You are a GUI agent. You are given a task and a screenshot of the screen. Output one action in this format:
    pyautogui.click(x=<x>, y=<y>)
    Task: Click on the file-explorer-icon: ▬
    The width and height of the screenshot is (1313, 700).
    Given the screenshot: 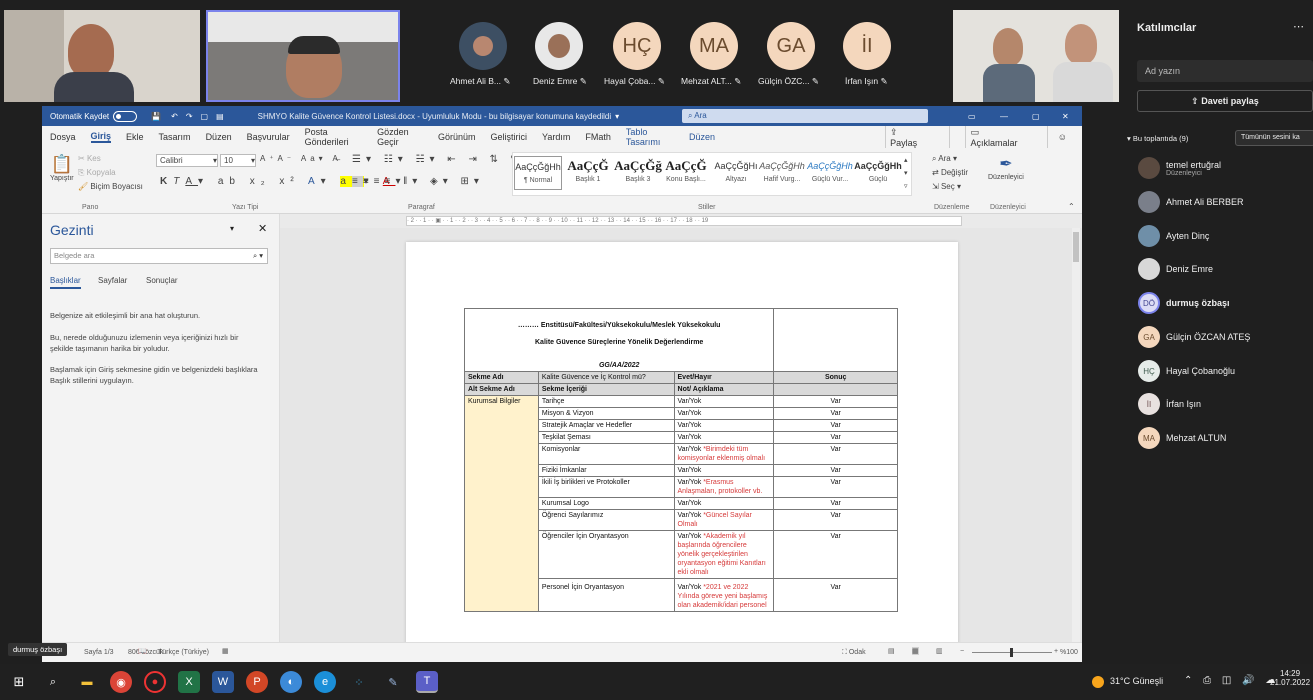 What is the action you would take?
    pyautogui.click(x=87, y=682)
    